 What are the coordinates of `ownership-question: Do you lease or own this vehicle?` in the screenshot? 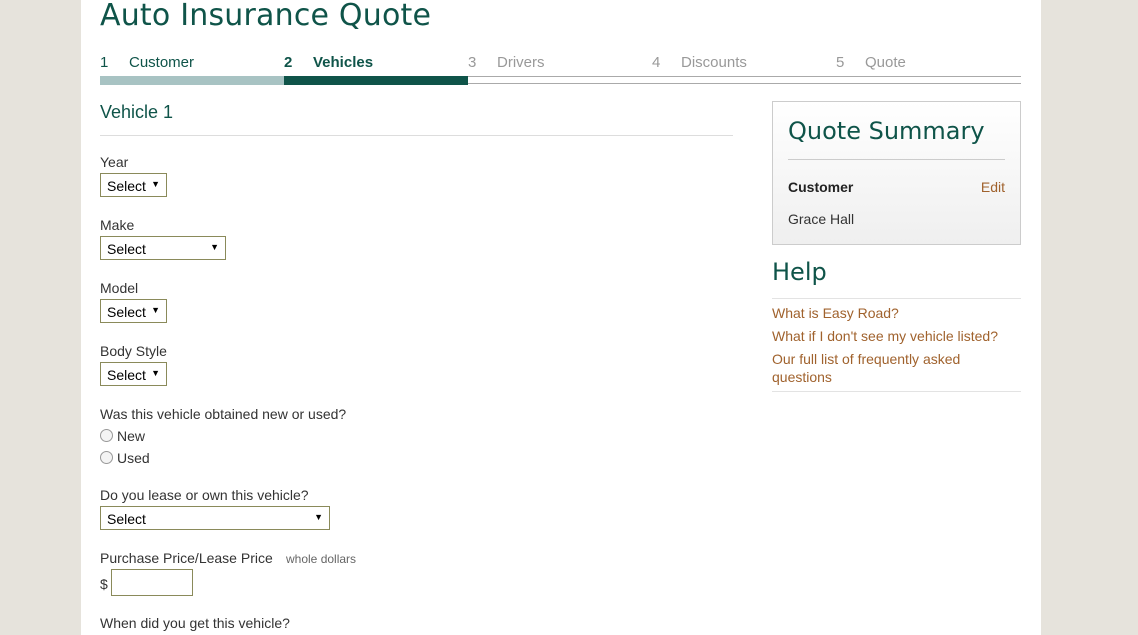 It's located at (204, 495).